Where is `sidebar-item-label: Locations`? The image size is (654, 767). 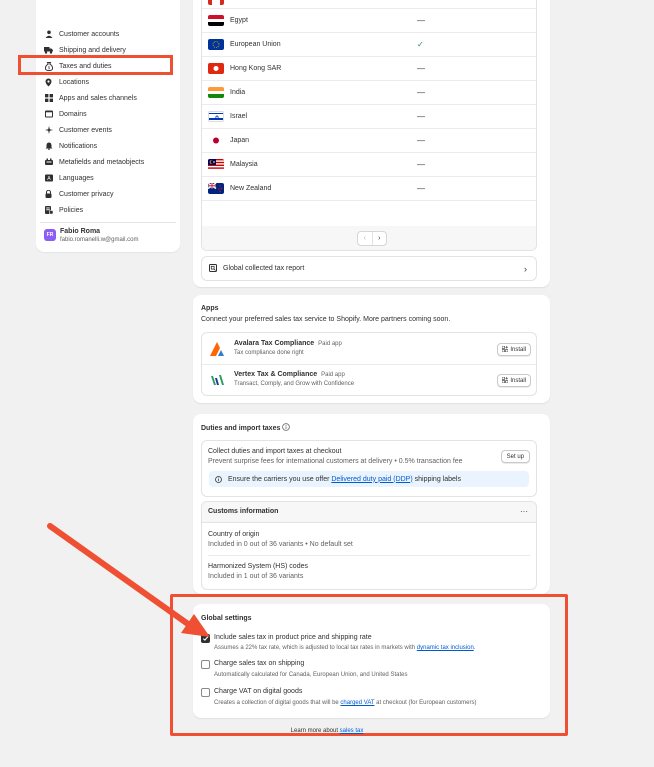 sidebar-item-label: Locations is located at coordinates (74, 82).